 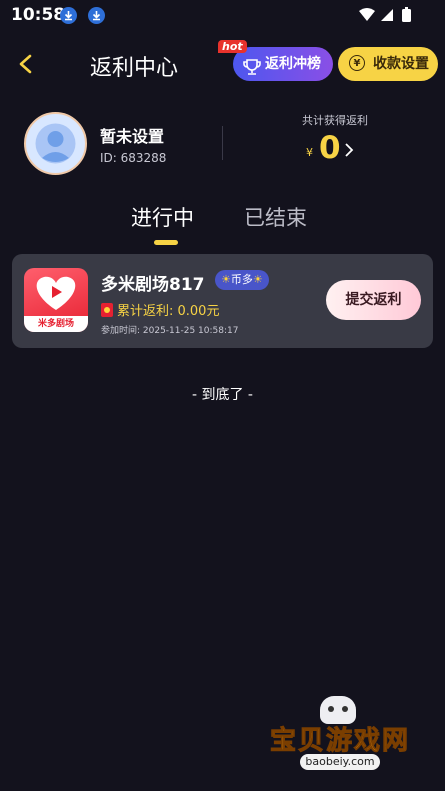 I want to click on total-rebate-label: 共计获得返利, so click(x=335, y=120).